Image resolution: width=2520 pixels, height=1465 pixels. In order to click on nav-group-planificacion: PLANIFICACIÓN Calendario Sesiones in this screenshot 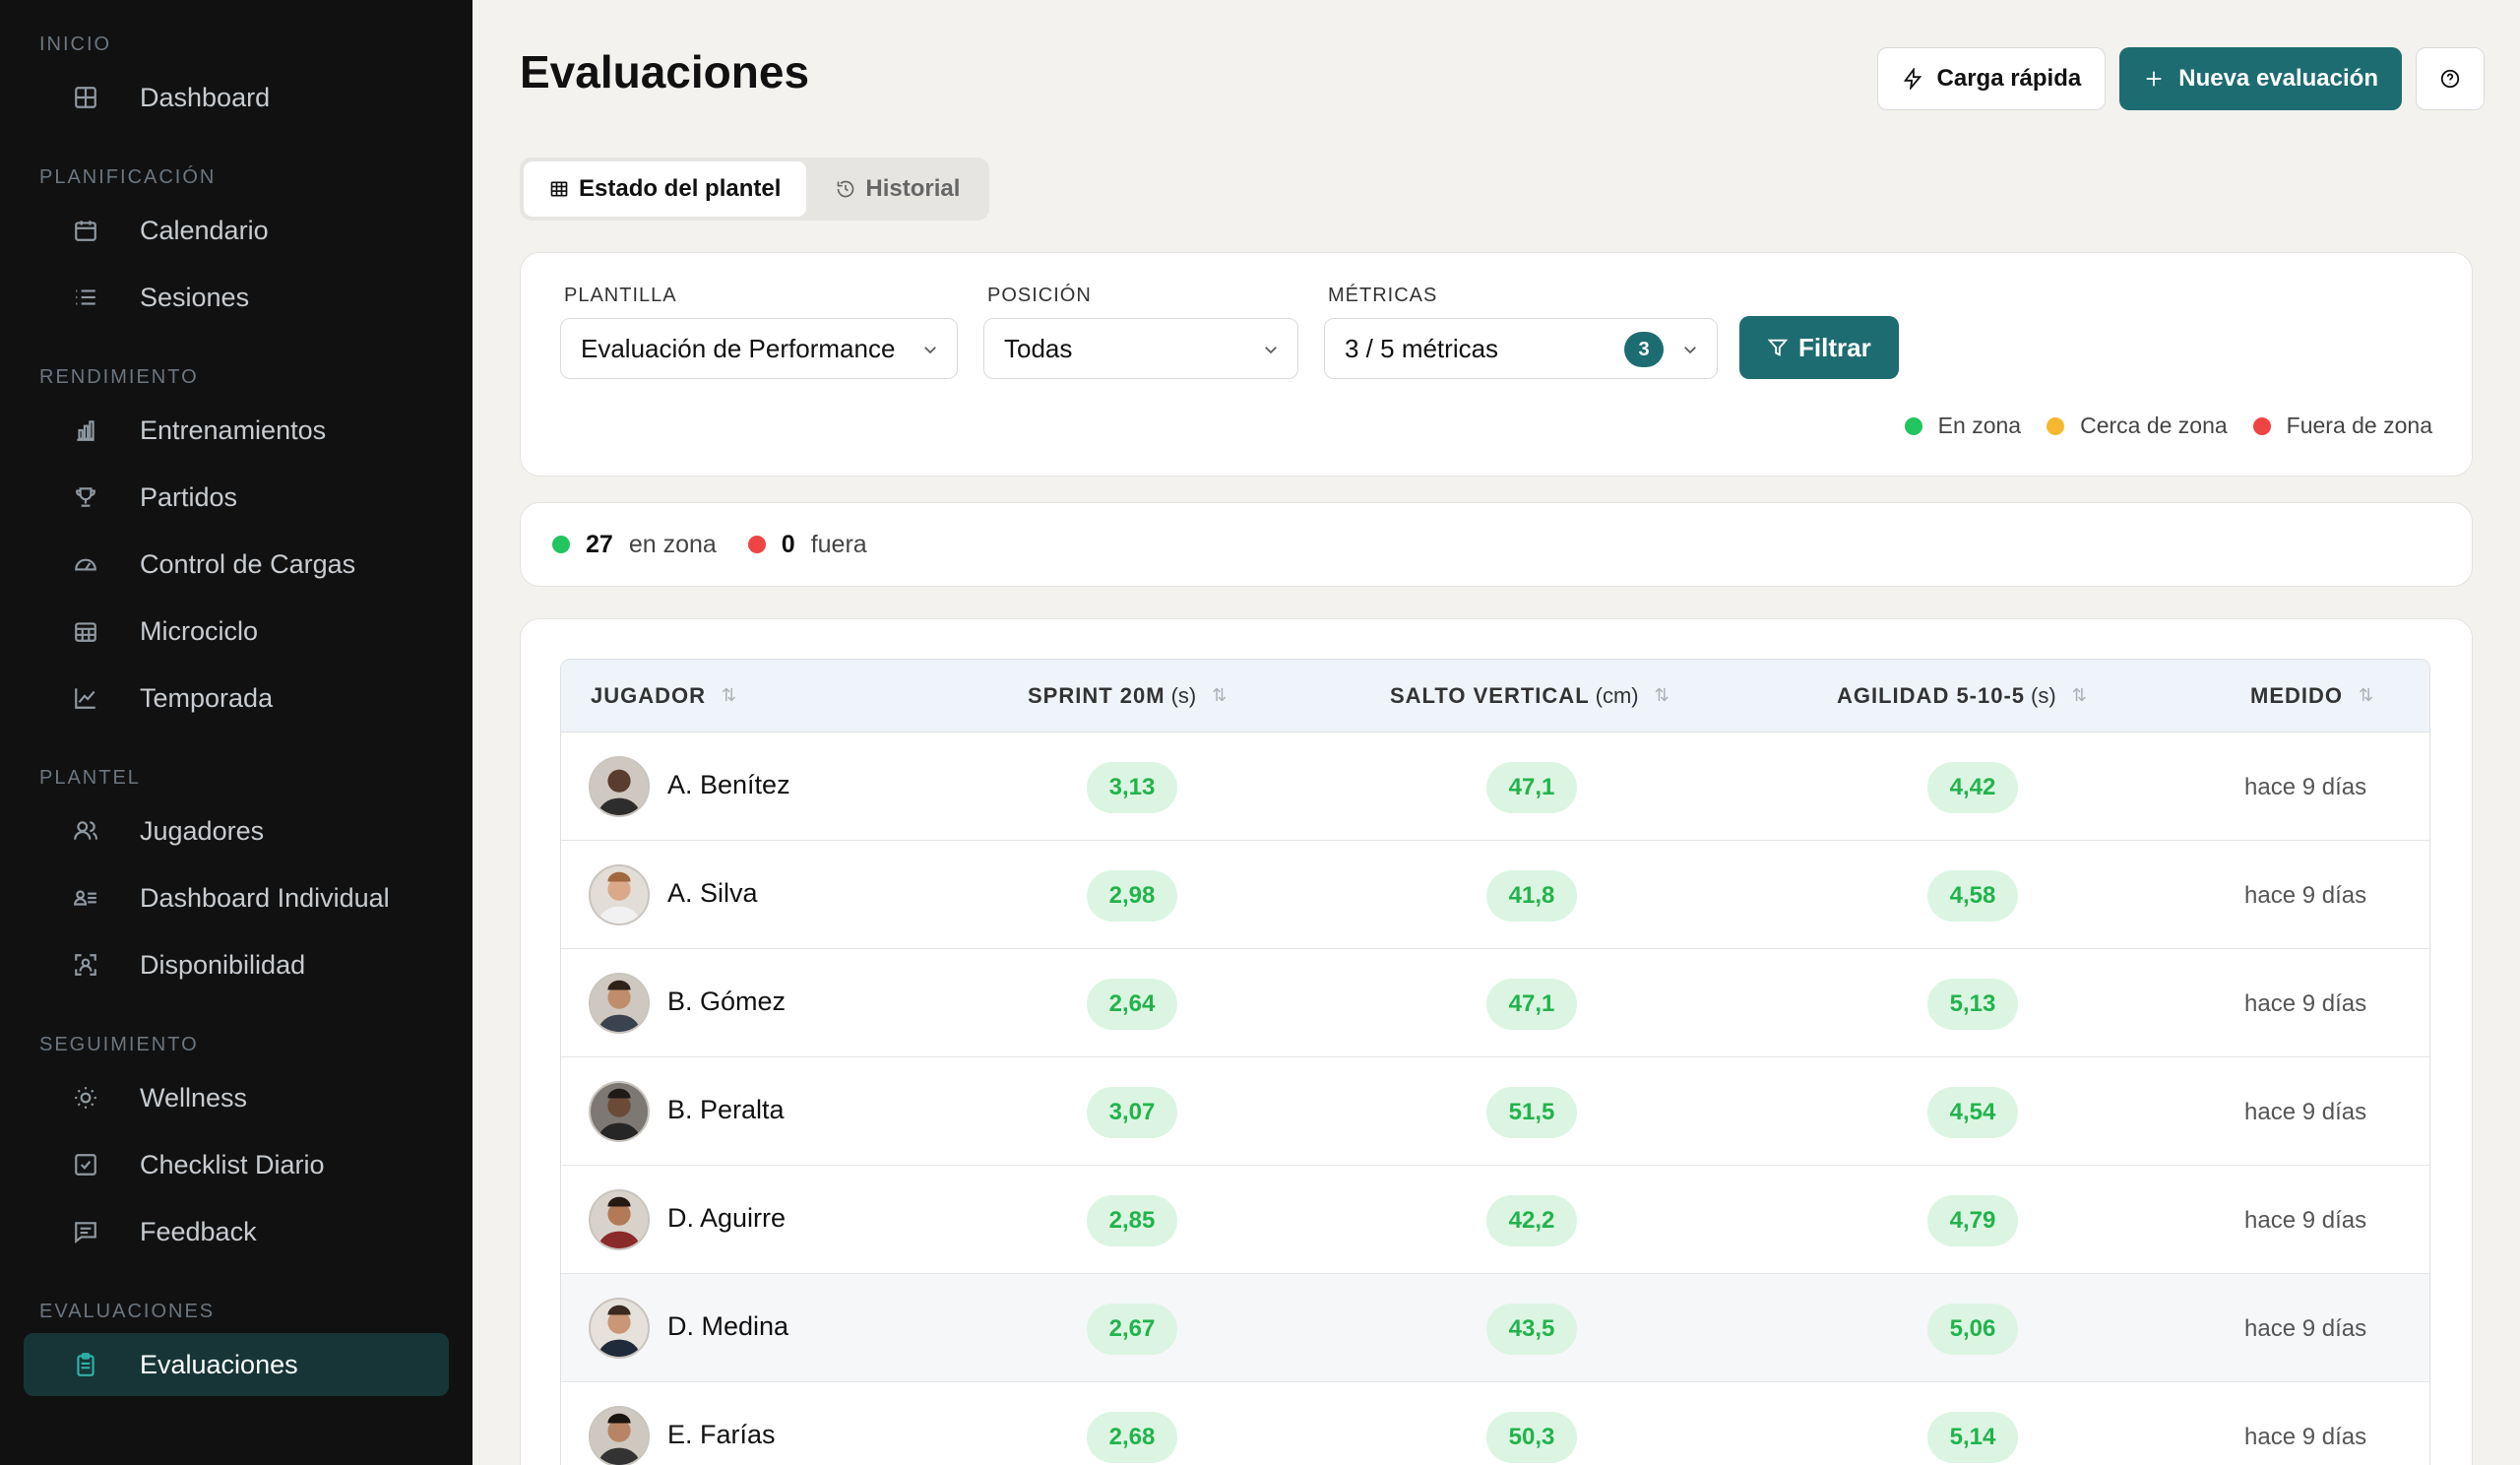, I will do `click(236, 247)`.